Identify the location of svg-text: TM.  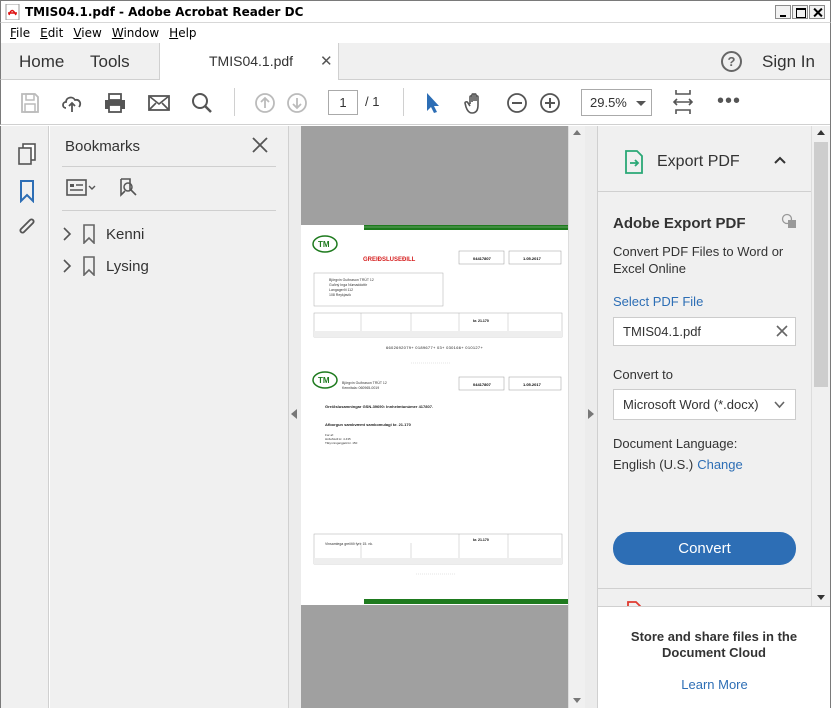
(324, 380).